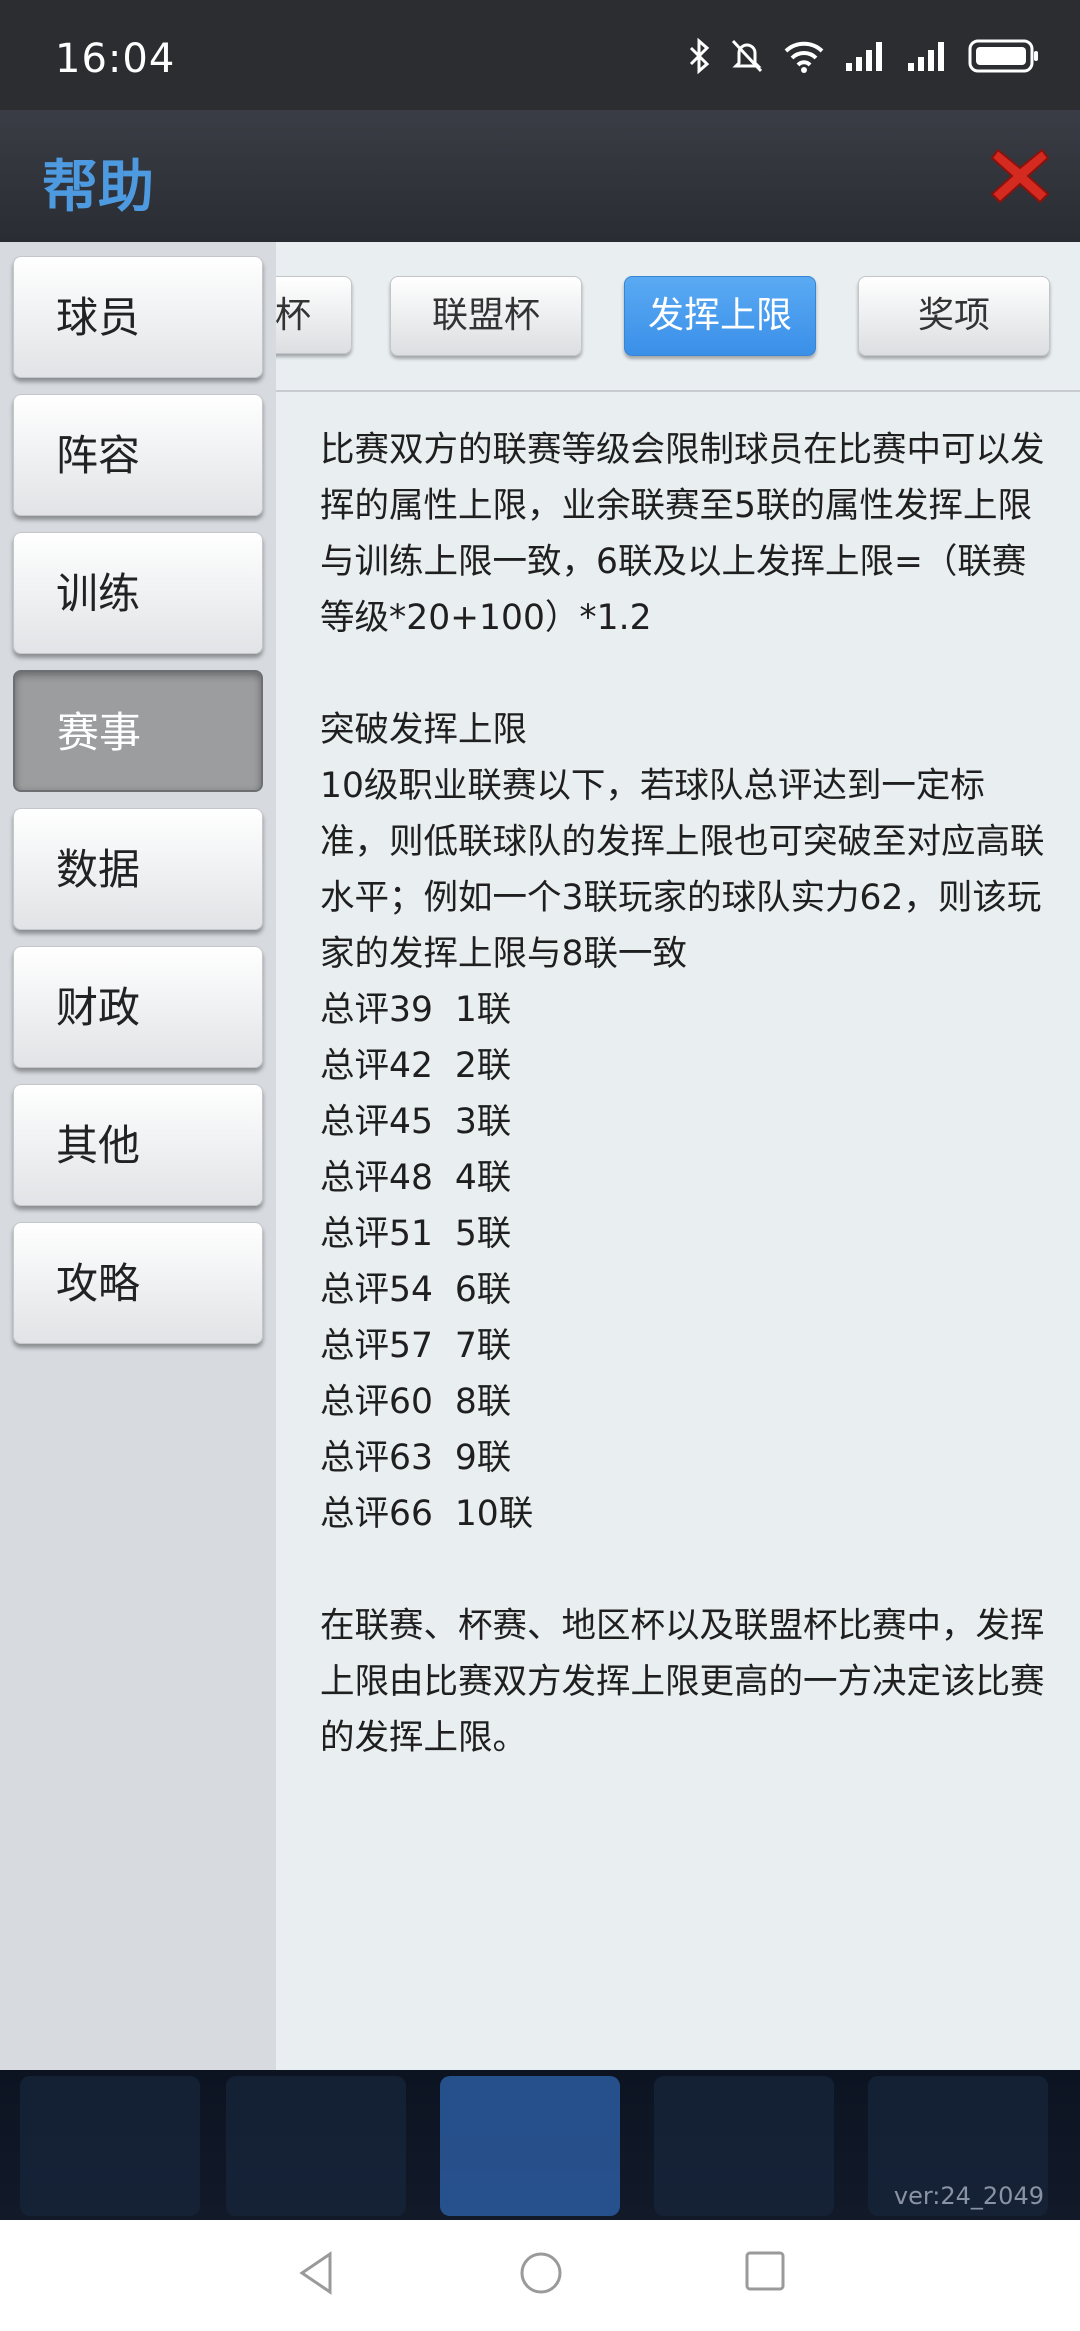  Describe the element at coordinates (416, 1178) in the screenshot. I see `threshold-row: 总评48 4联` at that location.